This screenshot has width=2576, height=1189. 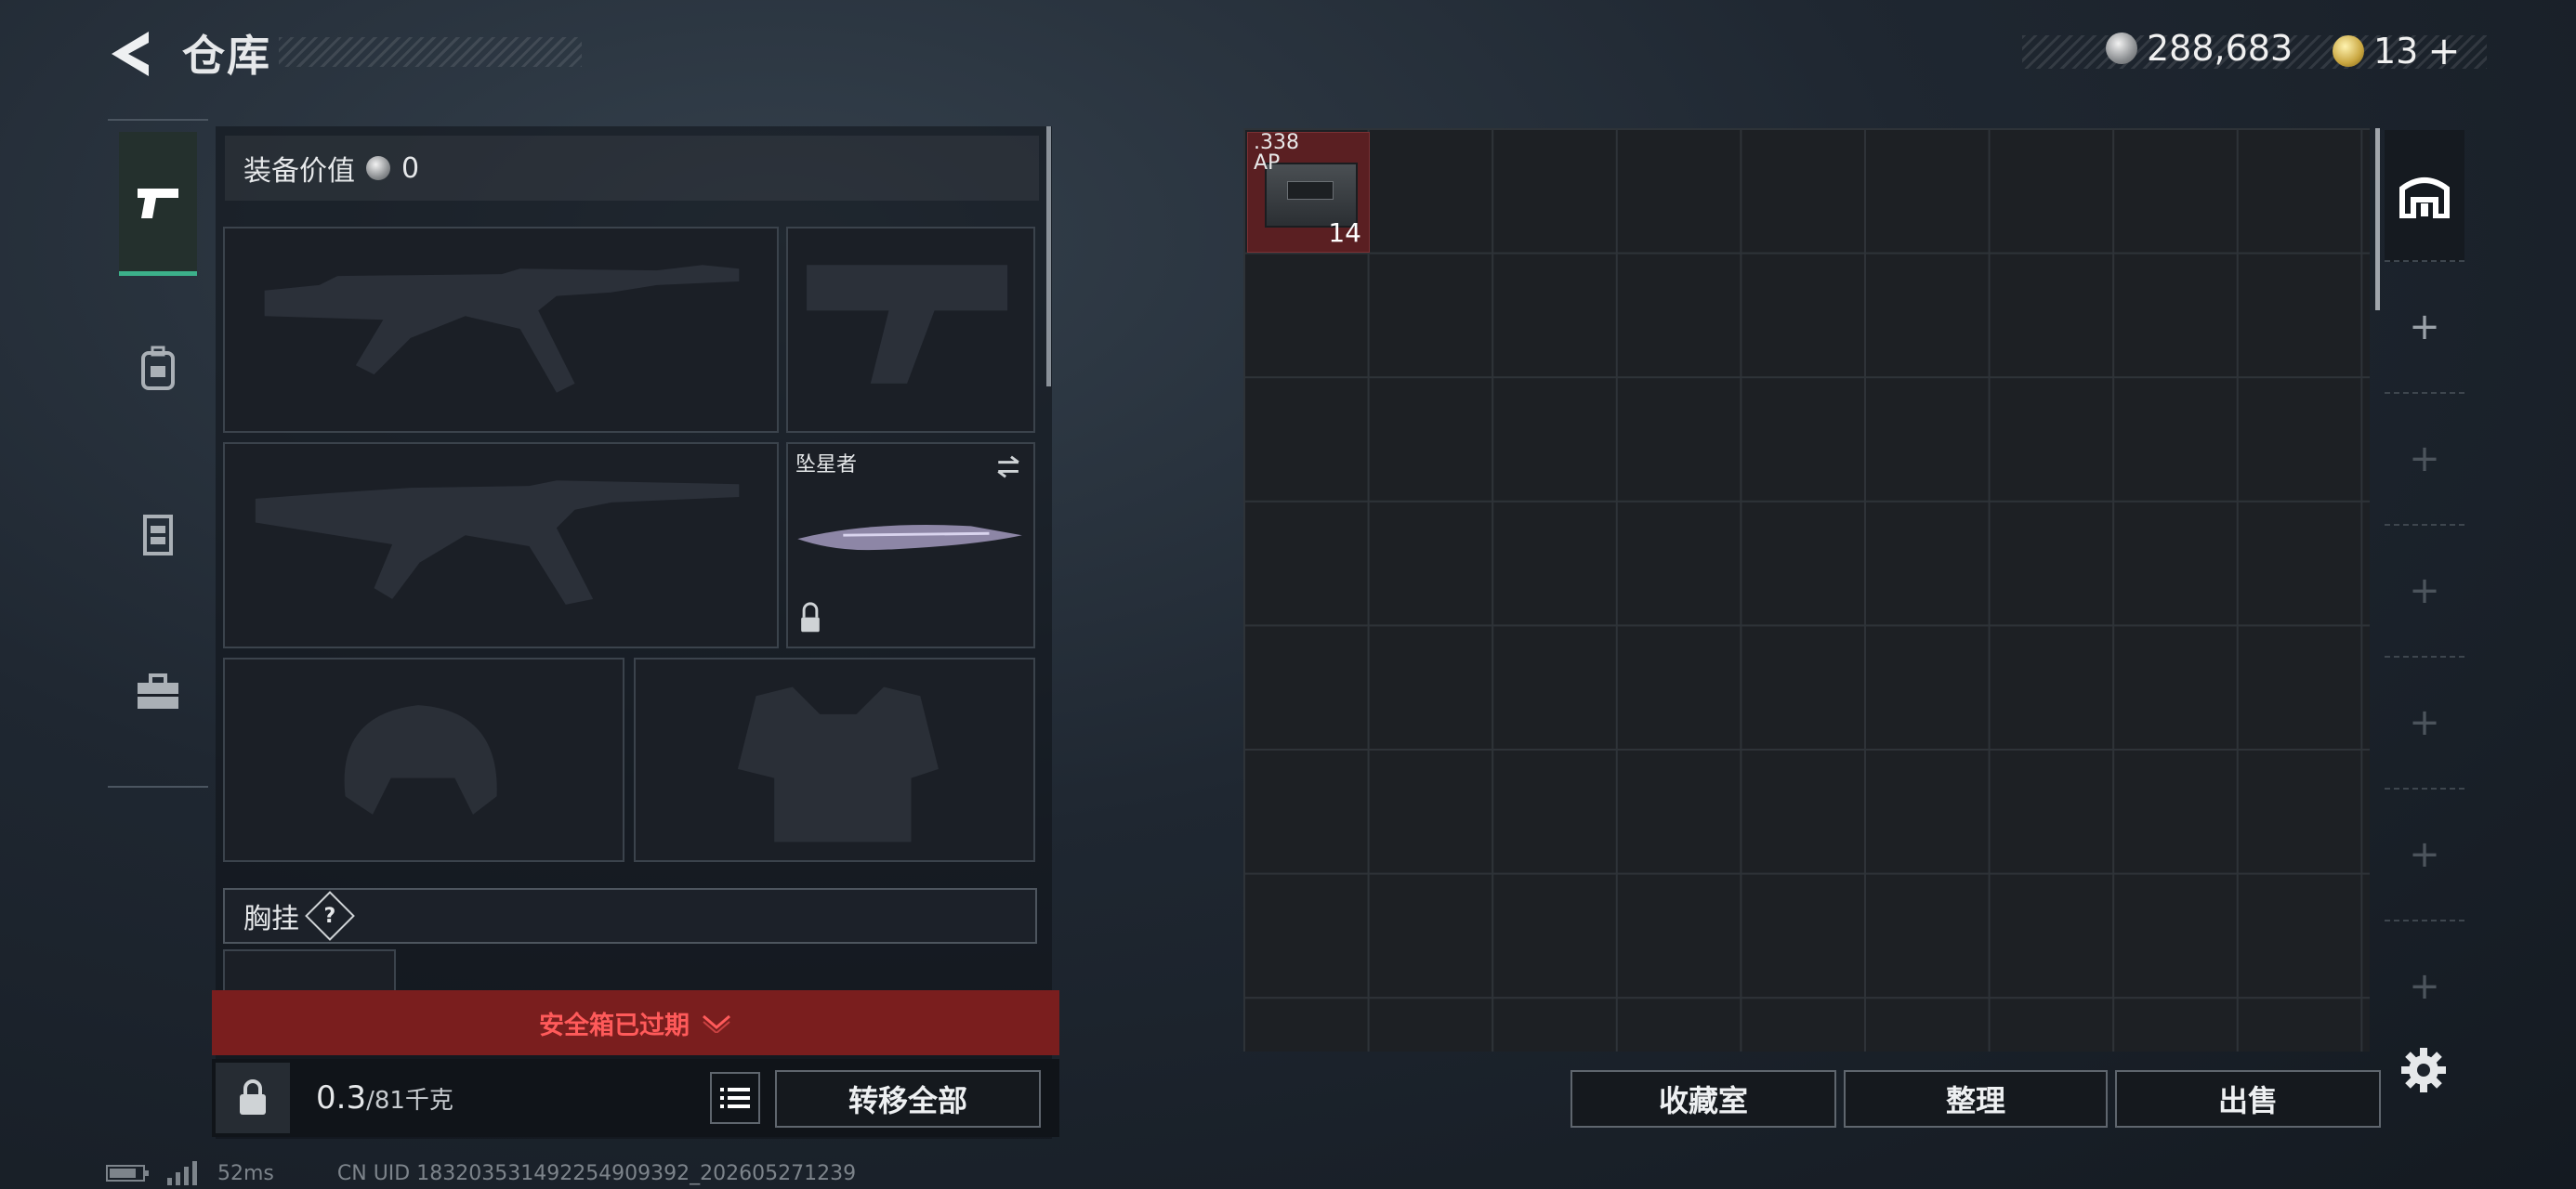 I want to click on chest-rig-icon, so click(x=158, y=535).